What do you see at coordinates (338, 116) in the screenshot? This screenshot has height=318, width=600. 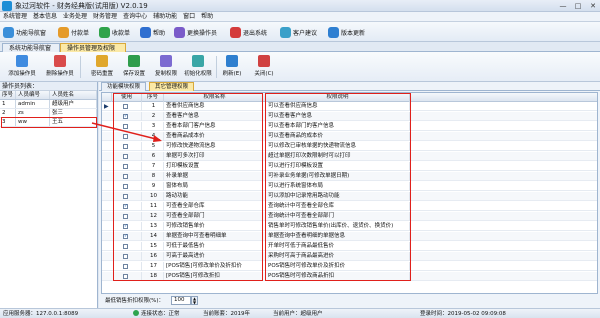 I see `permission-desc-cell: 可以查看客户信息` at bounding box center [338, 116].